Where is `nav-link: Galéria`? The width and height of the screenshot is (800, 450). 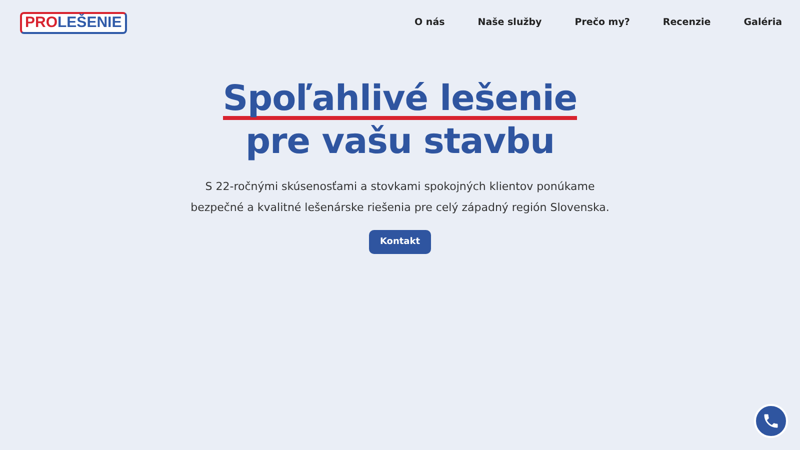
nav-link: Galéria is located at coordinates (763, 22).